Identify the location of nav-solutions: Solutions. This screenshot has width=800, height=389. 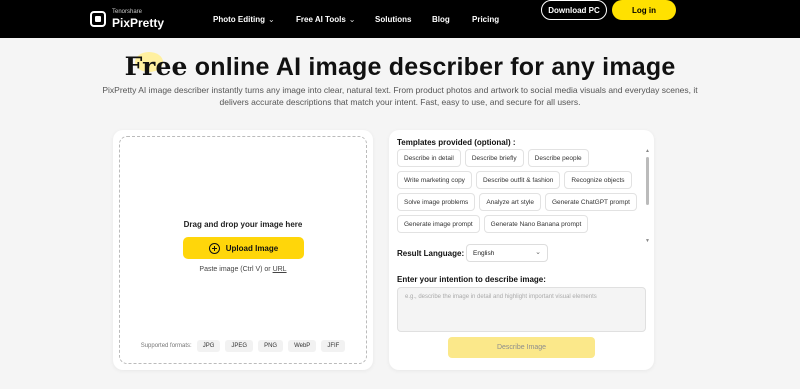
(393, 19).